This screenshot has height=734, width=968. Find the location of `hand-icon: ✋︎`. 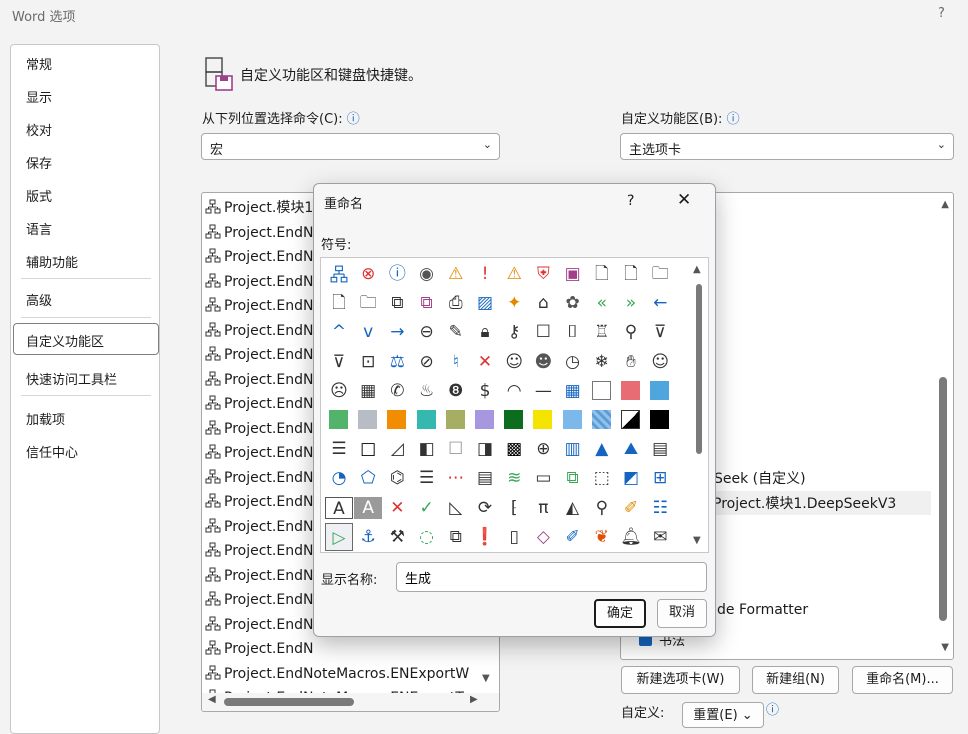

hand-icon: ✋︎ is located at coordinates (631, 362).